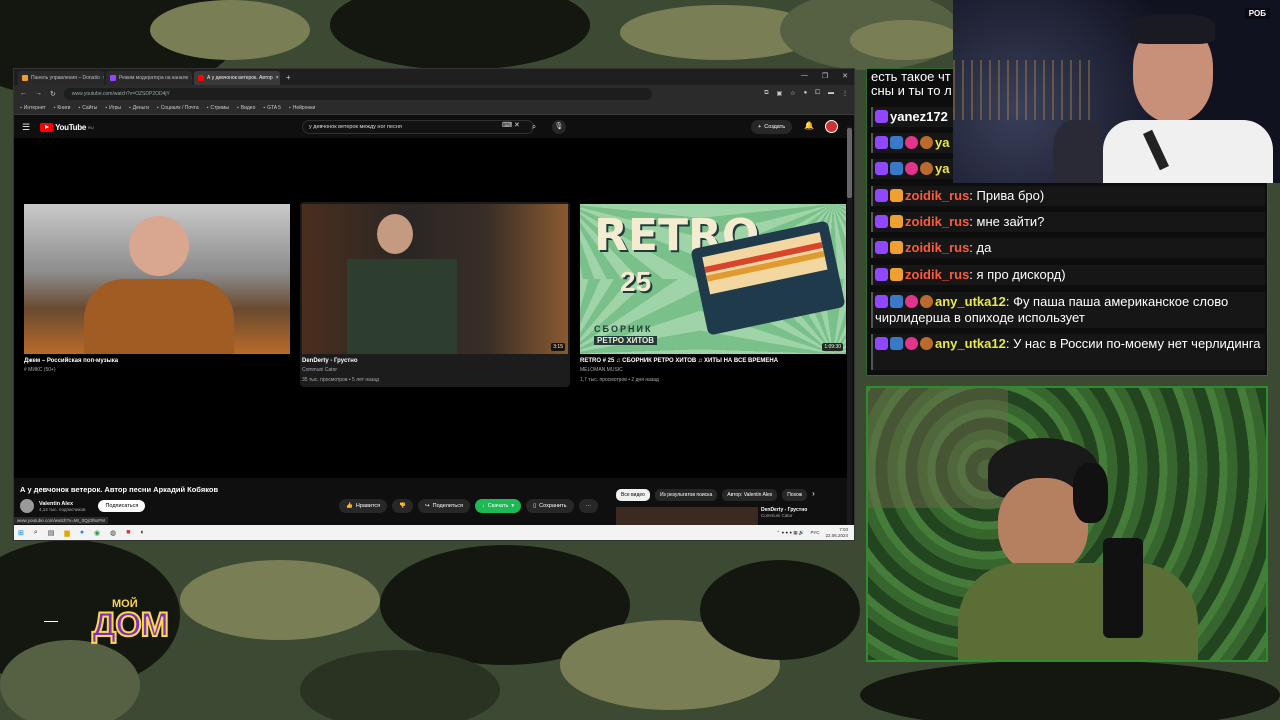 The width and height of the screenshot is (1280, 720). What do you see at coordinates (237, 78) in the screenshot?
I see `tab-youtube: А у девчонок ветерок. Автор ×` at bounding box center [237, 78].